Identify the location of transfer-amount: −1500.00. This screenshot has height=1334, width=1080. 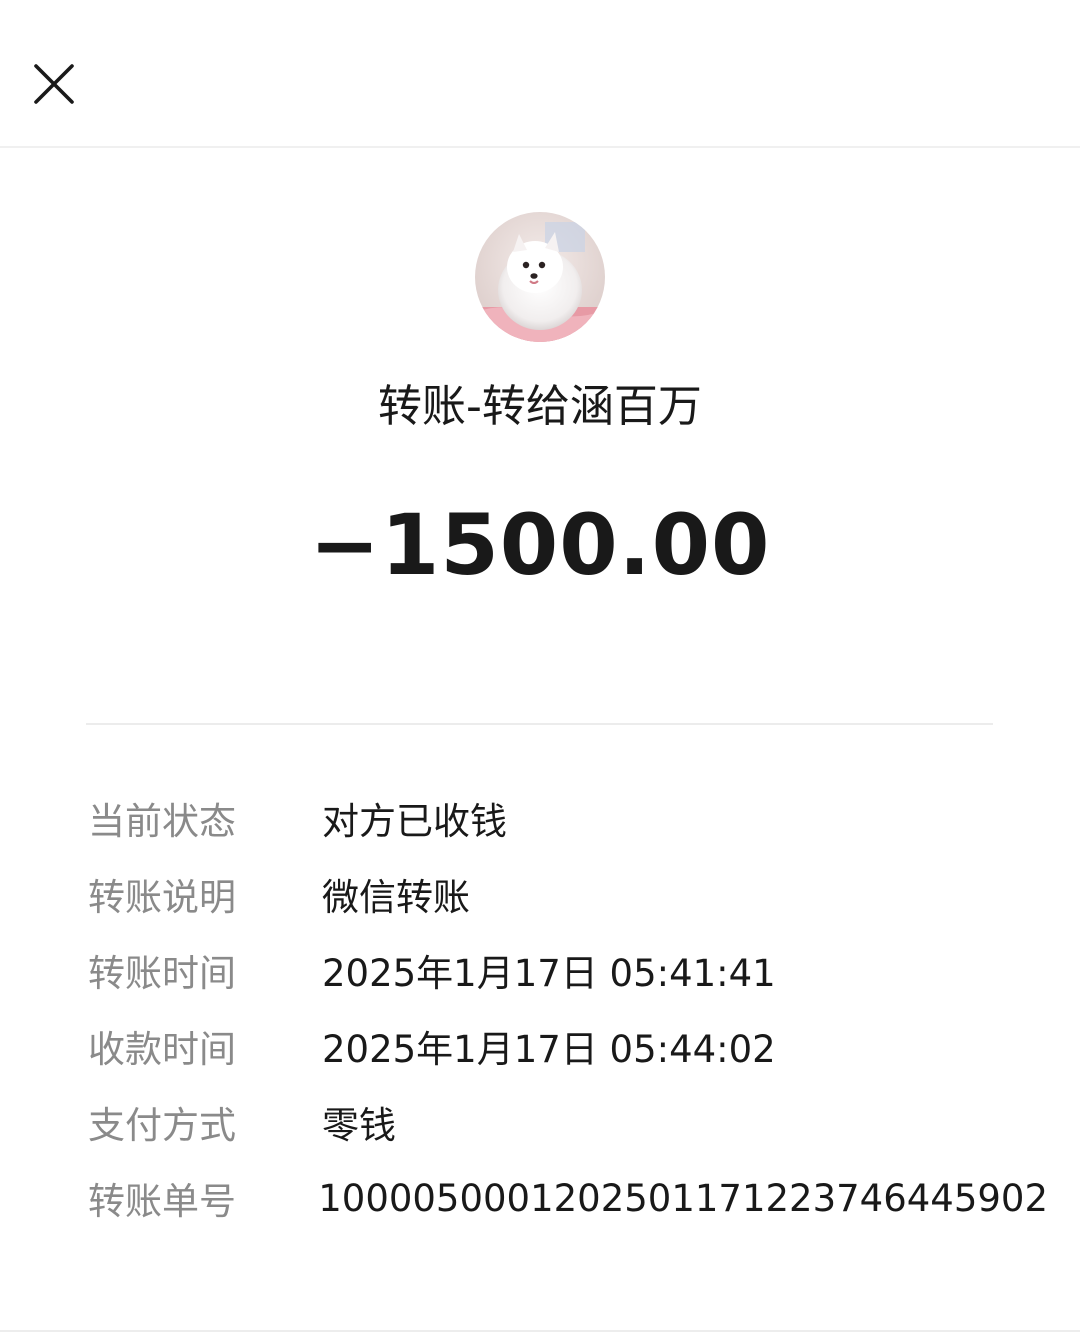
(540, 545).